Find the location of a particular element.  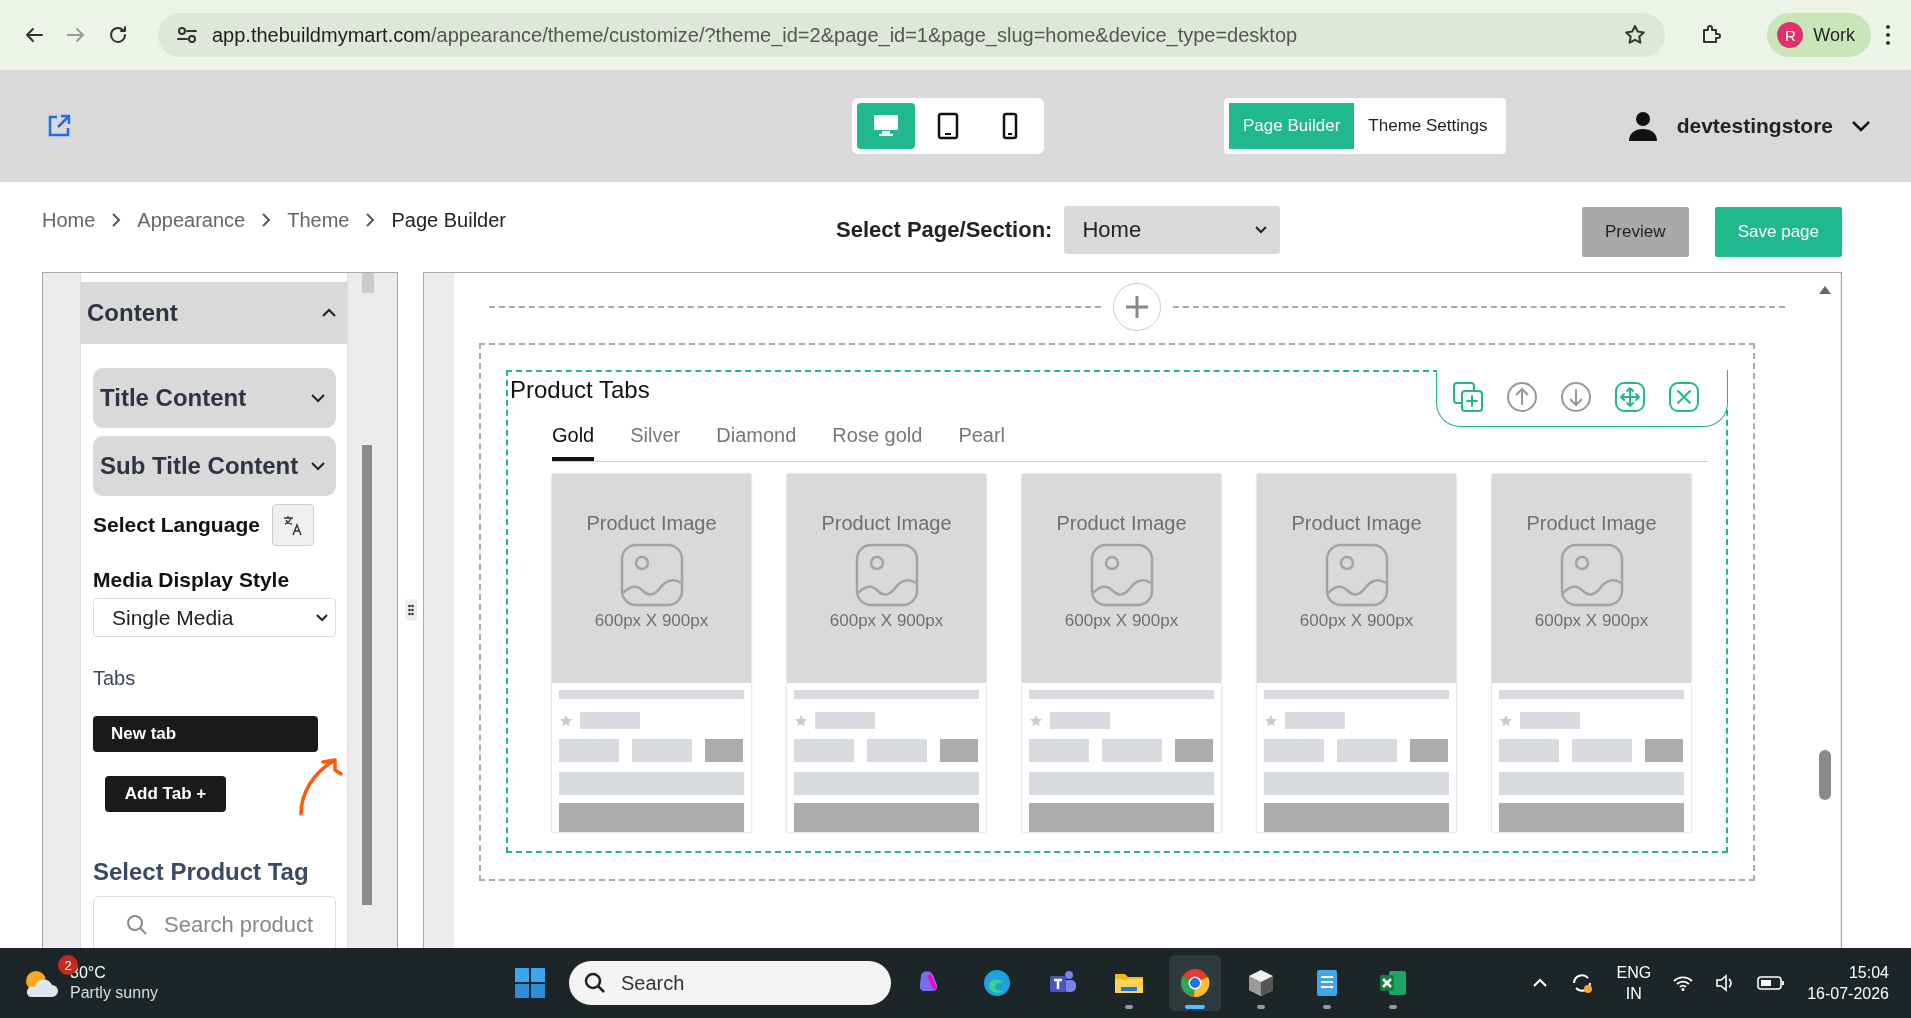

chrome-app-button is located at coordinates (1195, 983).